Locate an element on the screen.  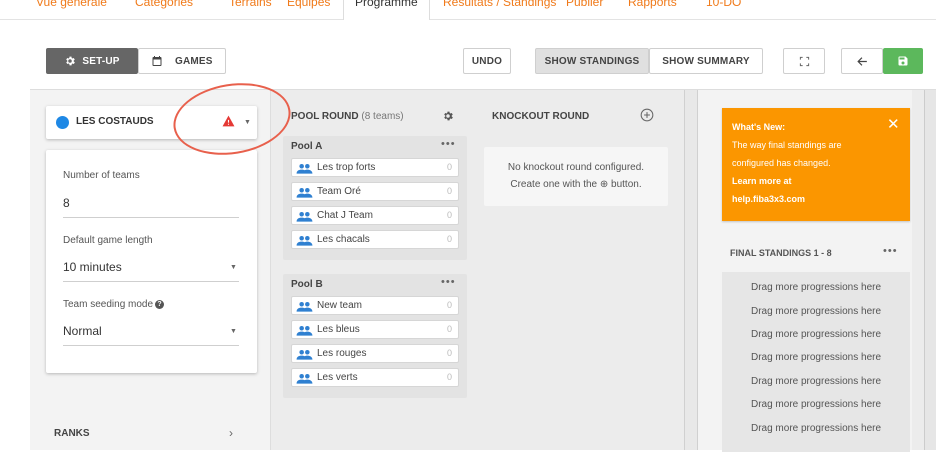
nav-tab-categories: Catégories is located at coordinates (164, 4).